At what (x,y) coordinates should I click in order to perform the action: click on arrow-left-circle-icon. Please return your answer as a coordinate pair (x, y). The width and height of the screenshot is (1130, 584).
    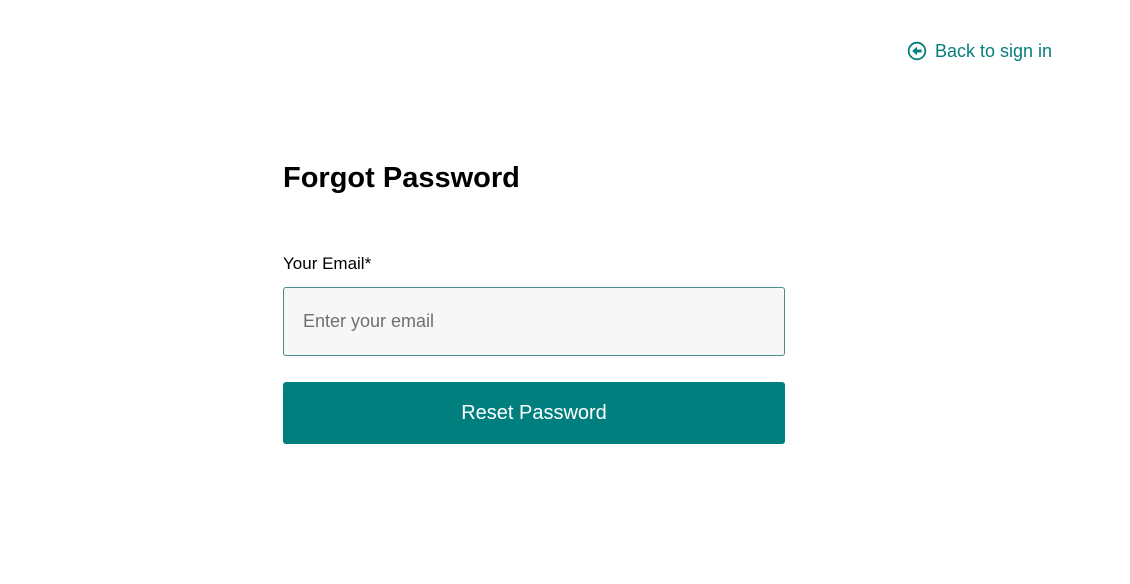
    Looking at the image, I should click on (917, 51).